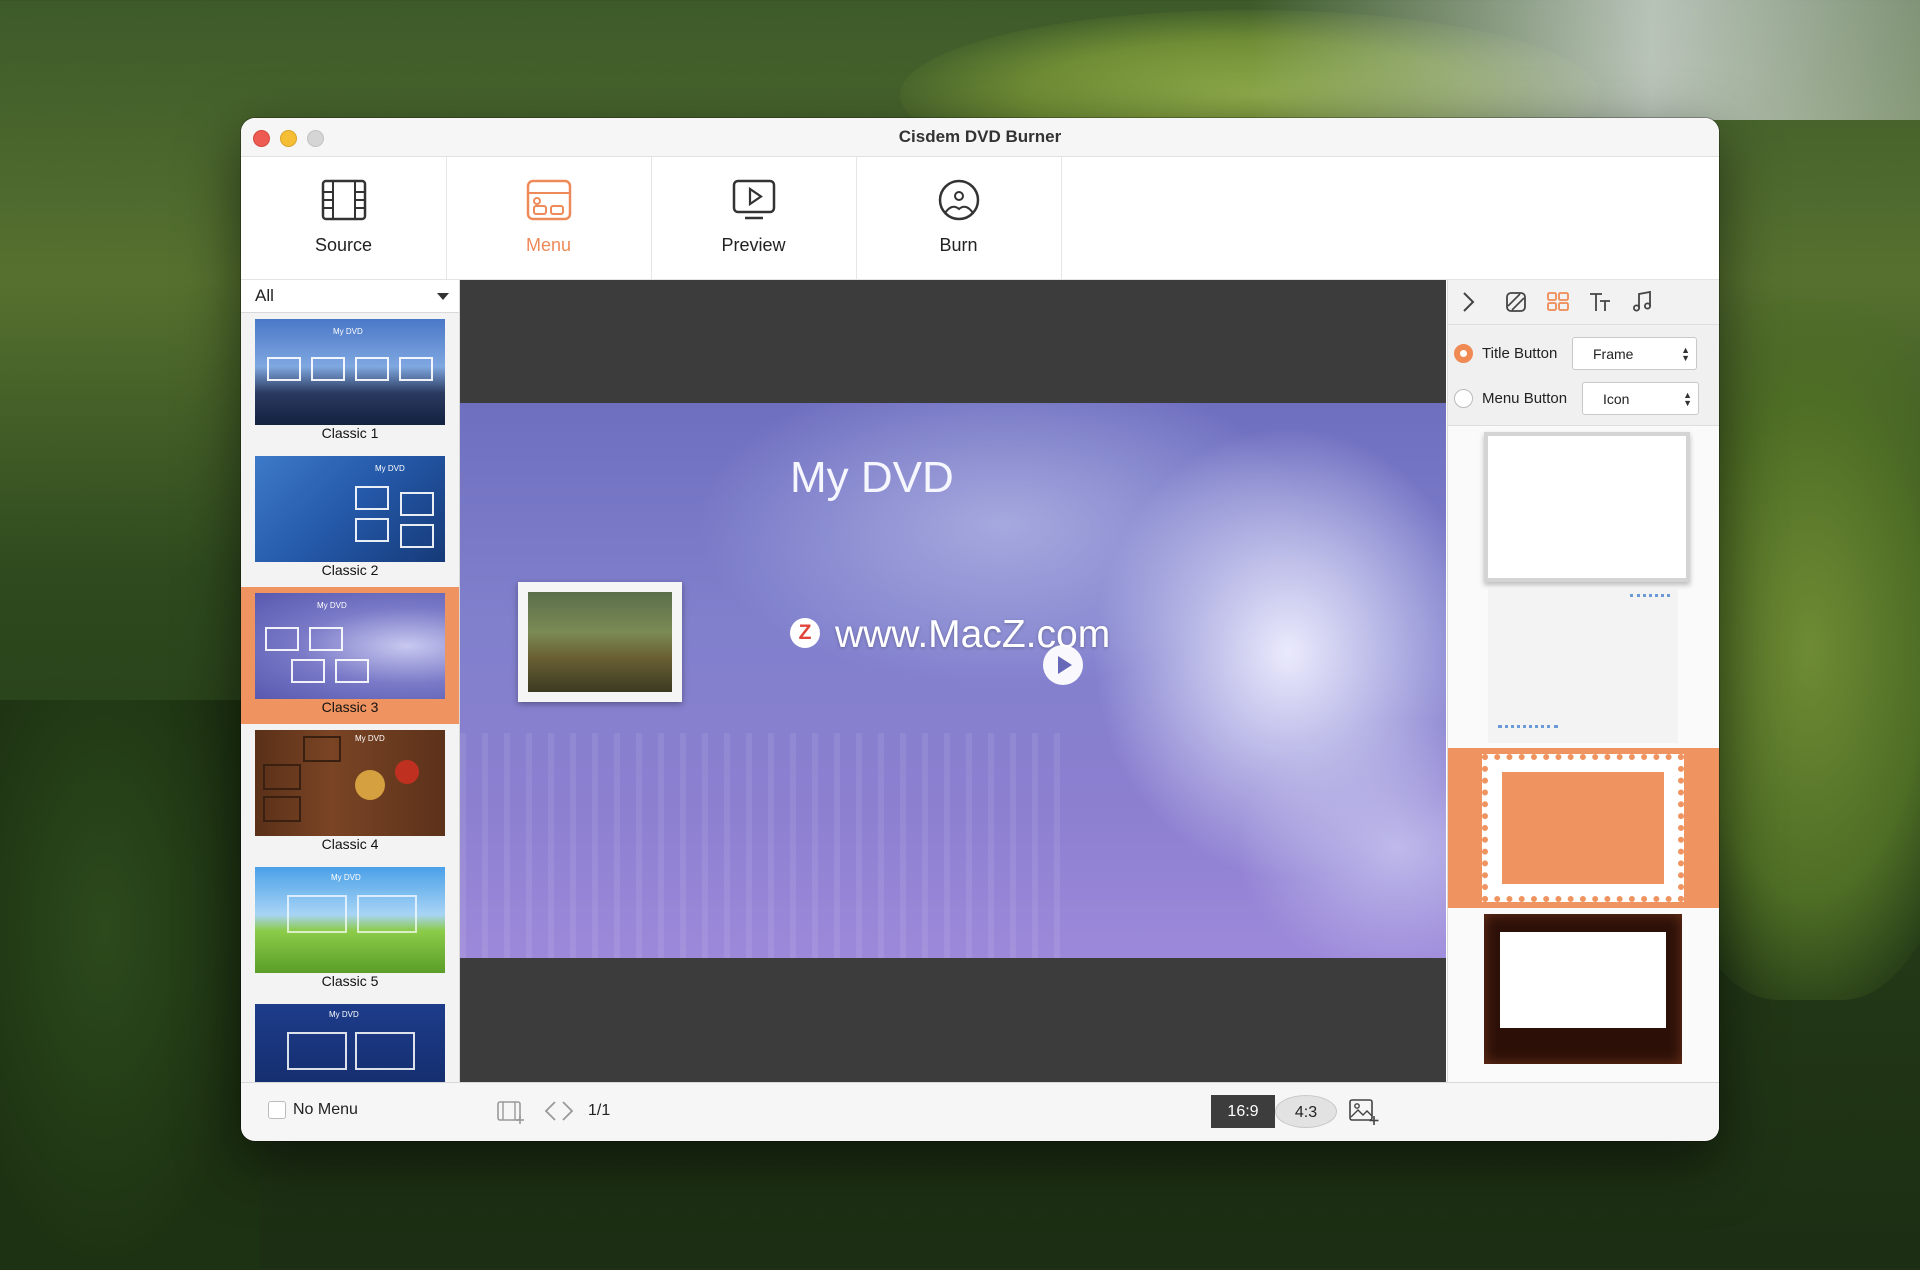 The height and width of the screenshot is (1270, 1920). I want to click on template-item: My DVD, so click(350, 1040).